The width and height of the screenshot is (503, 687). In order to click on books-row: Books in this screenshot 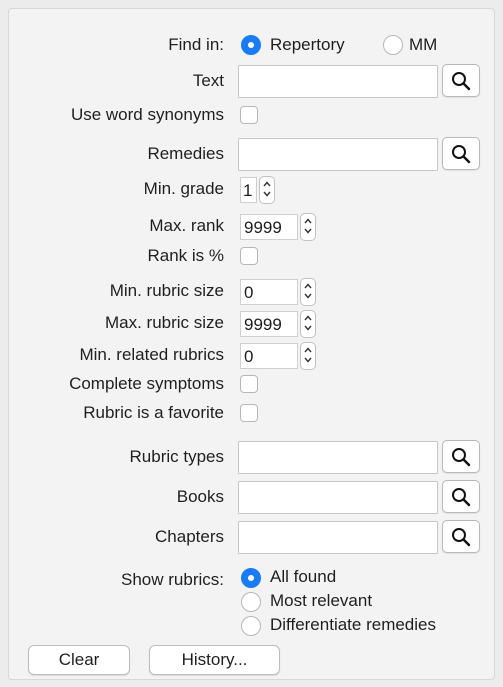, I will do `click(251, 497)`.